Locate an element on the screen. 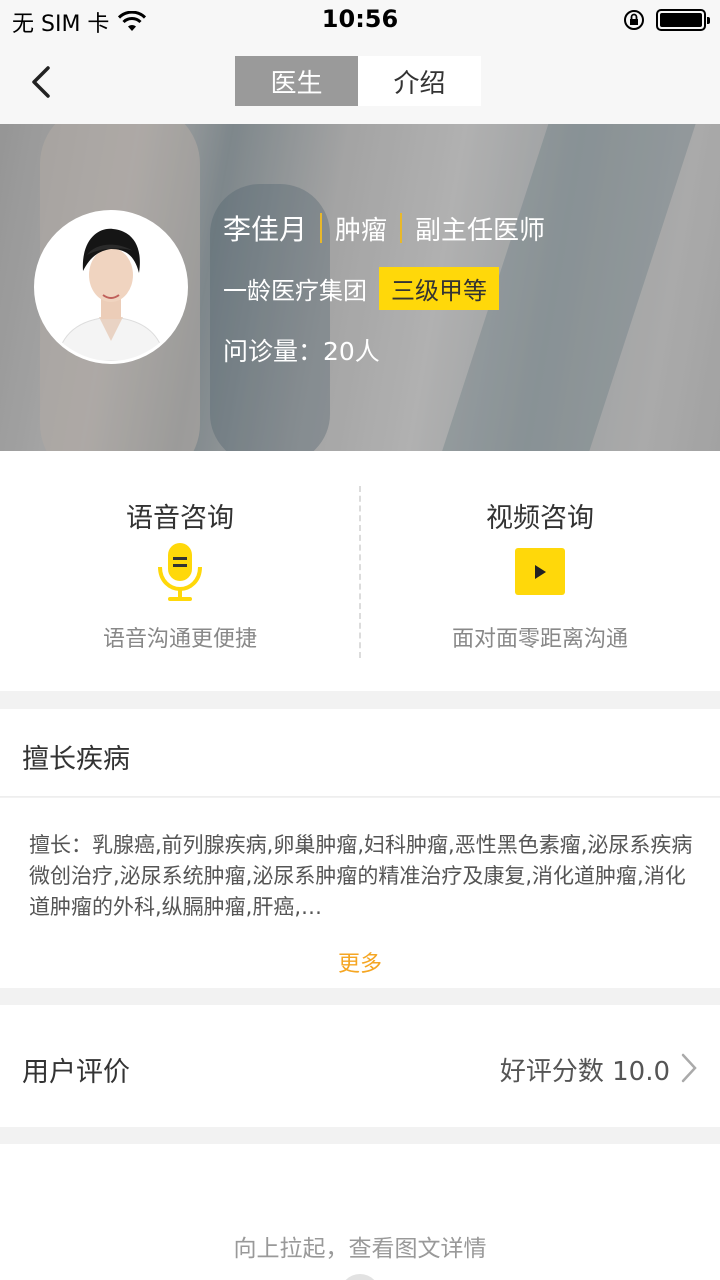  doctor-title: 副主任医师 is located at coordinates (480, 230).